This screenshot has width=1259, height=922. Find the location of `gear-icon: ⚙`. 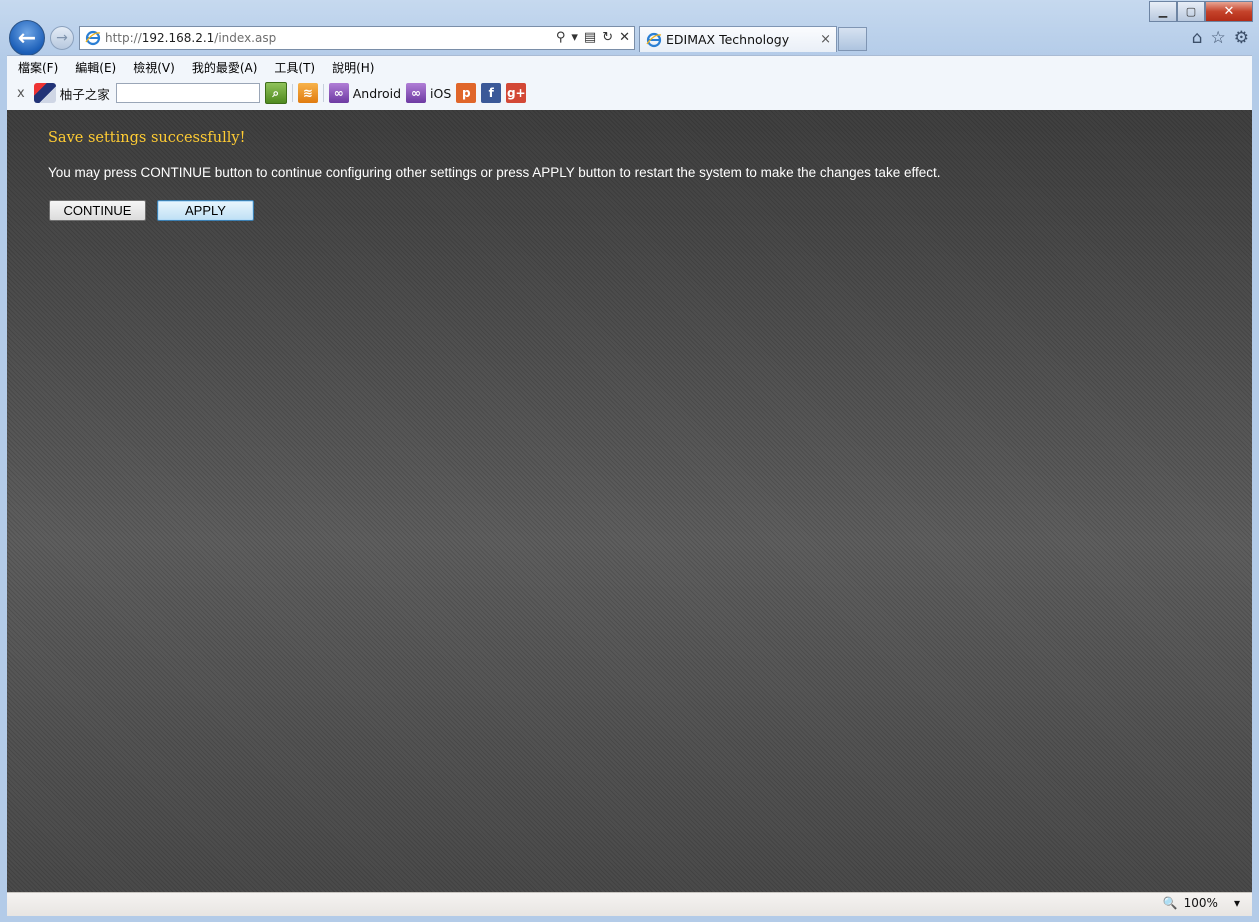

gear-icon: ⚙ is located at coordinates (1241, 38).